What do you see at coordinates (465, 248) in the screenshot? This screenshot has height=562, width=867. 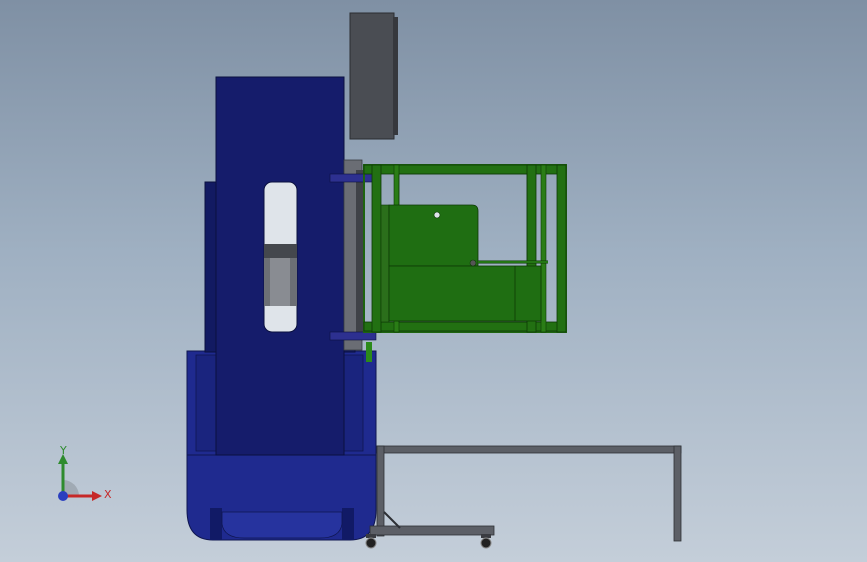 I see `green-frame-module` at bounding box center [465, 248].